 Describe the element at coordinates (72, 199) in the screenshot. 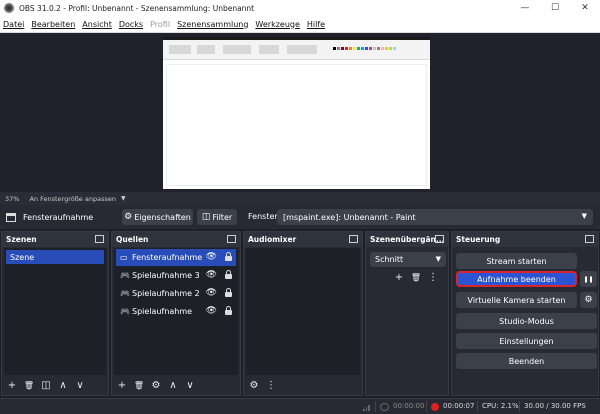

I see `scale-mode-dropdown: An Fenstergröße anpassen` at that location.